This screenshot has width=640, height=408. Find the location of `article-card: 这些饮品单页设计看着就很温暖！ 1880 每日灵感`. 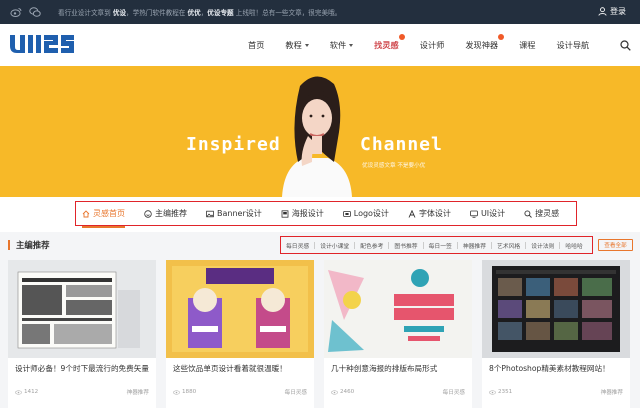

article-card: 这些饮品单页设计看着就很温暖！ 1880 每日灵感 is located at coordinates (240, 334).